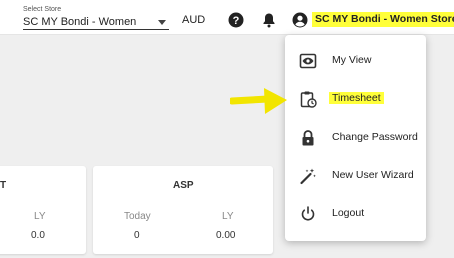  What do you see at coordinates (43, 210) in the screenshot?
I see `metric-card: T LY 0.0` at bounding box center [43, 210].